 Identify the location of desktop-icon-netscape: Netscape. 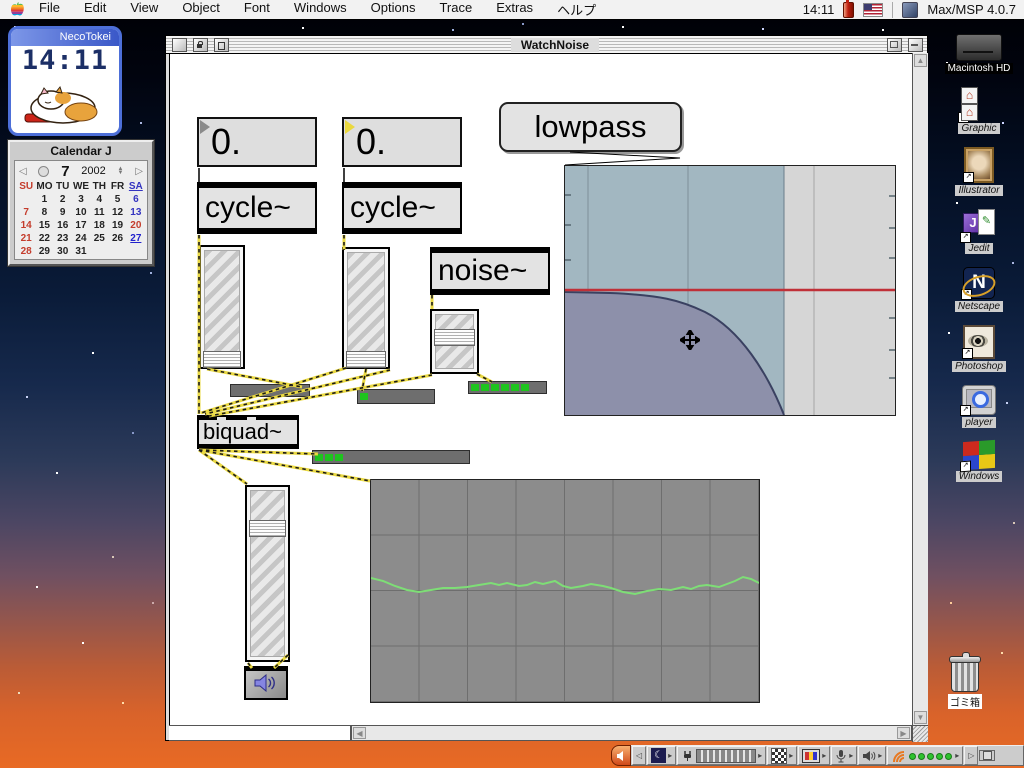
(979, 289).